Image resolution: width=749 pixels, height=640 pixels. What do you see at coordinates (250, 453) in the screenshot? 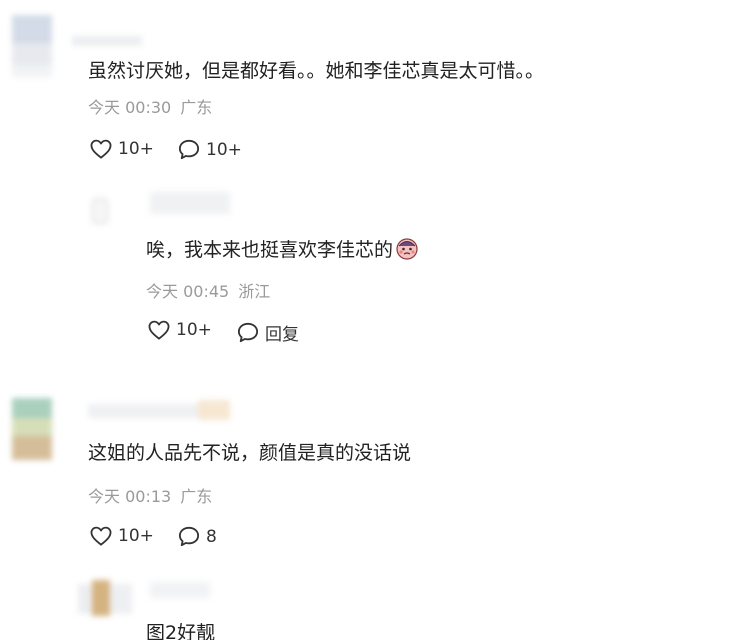
I see `comment-text: 这姐的人品先不说，颜值是真的没话说` at bounding box center [250, 453].